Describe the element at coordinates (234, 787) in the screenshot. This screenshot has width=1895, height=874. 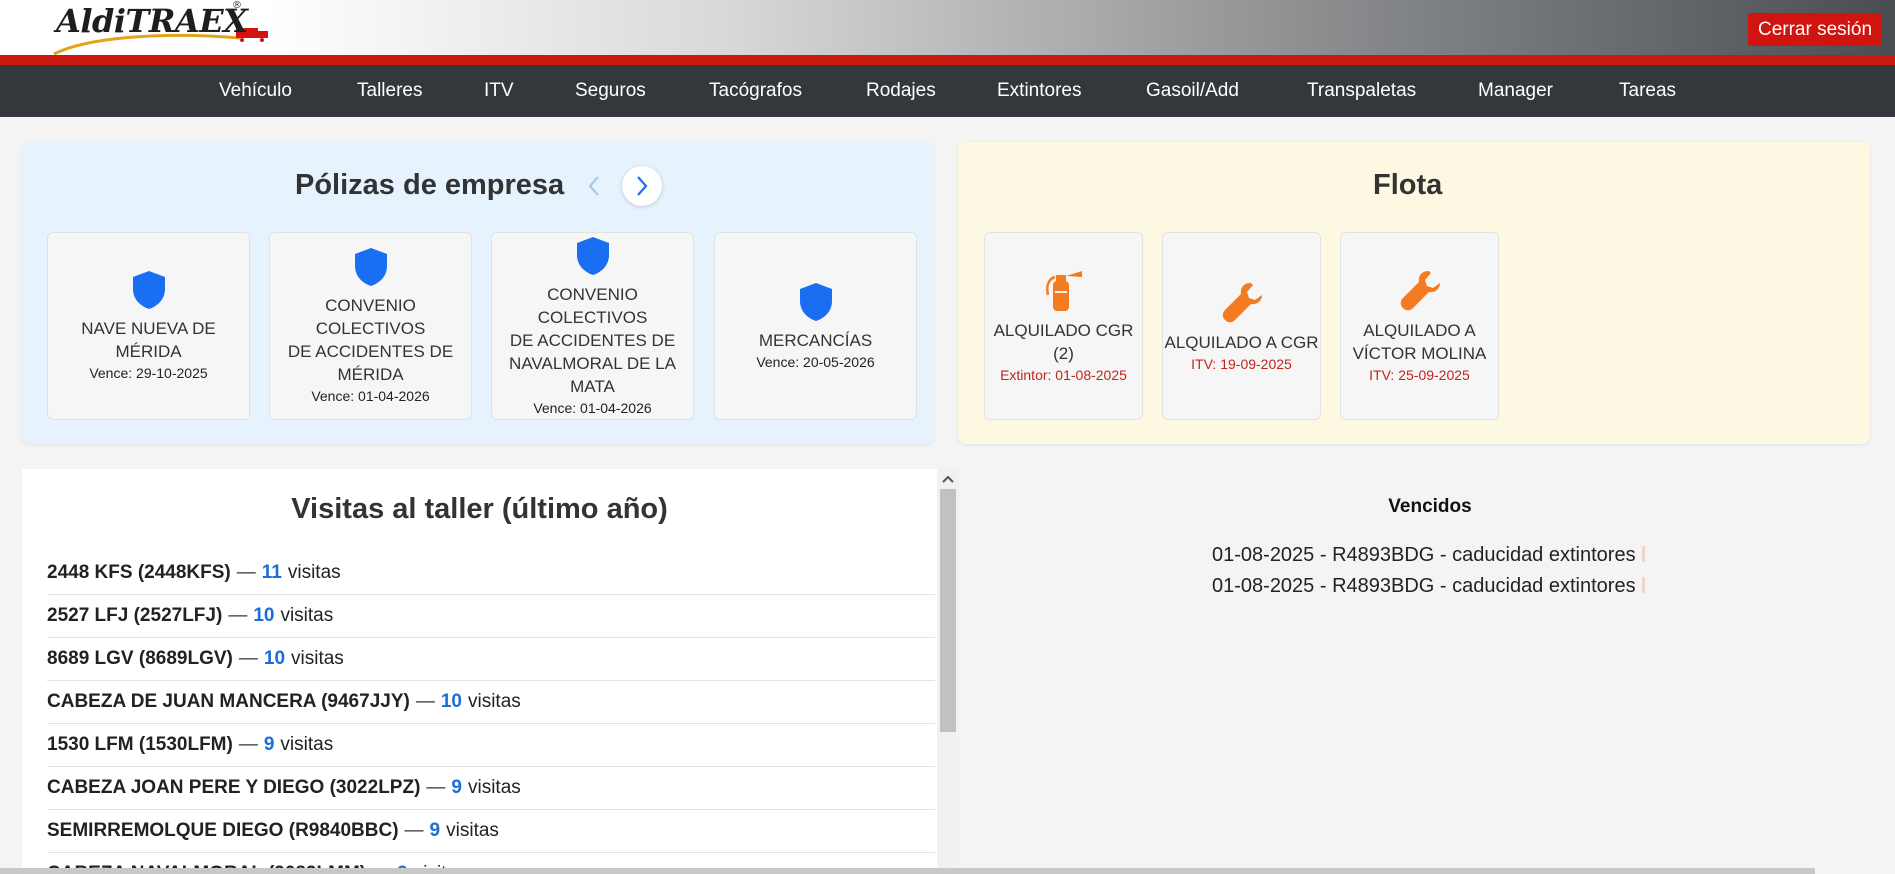
I see `vehicle-name: CABEZA JOAN PERE Y DIEGO (3022LPZ)` at that location.